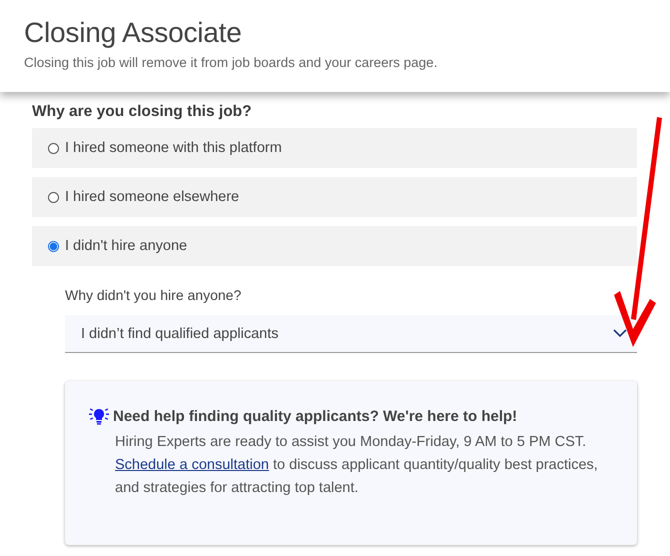  I want to click on field-label: Why didn't you hire anyone?, so click(153, 295).